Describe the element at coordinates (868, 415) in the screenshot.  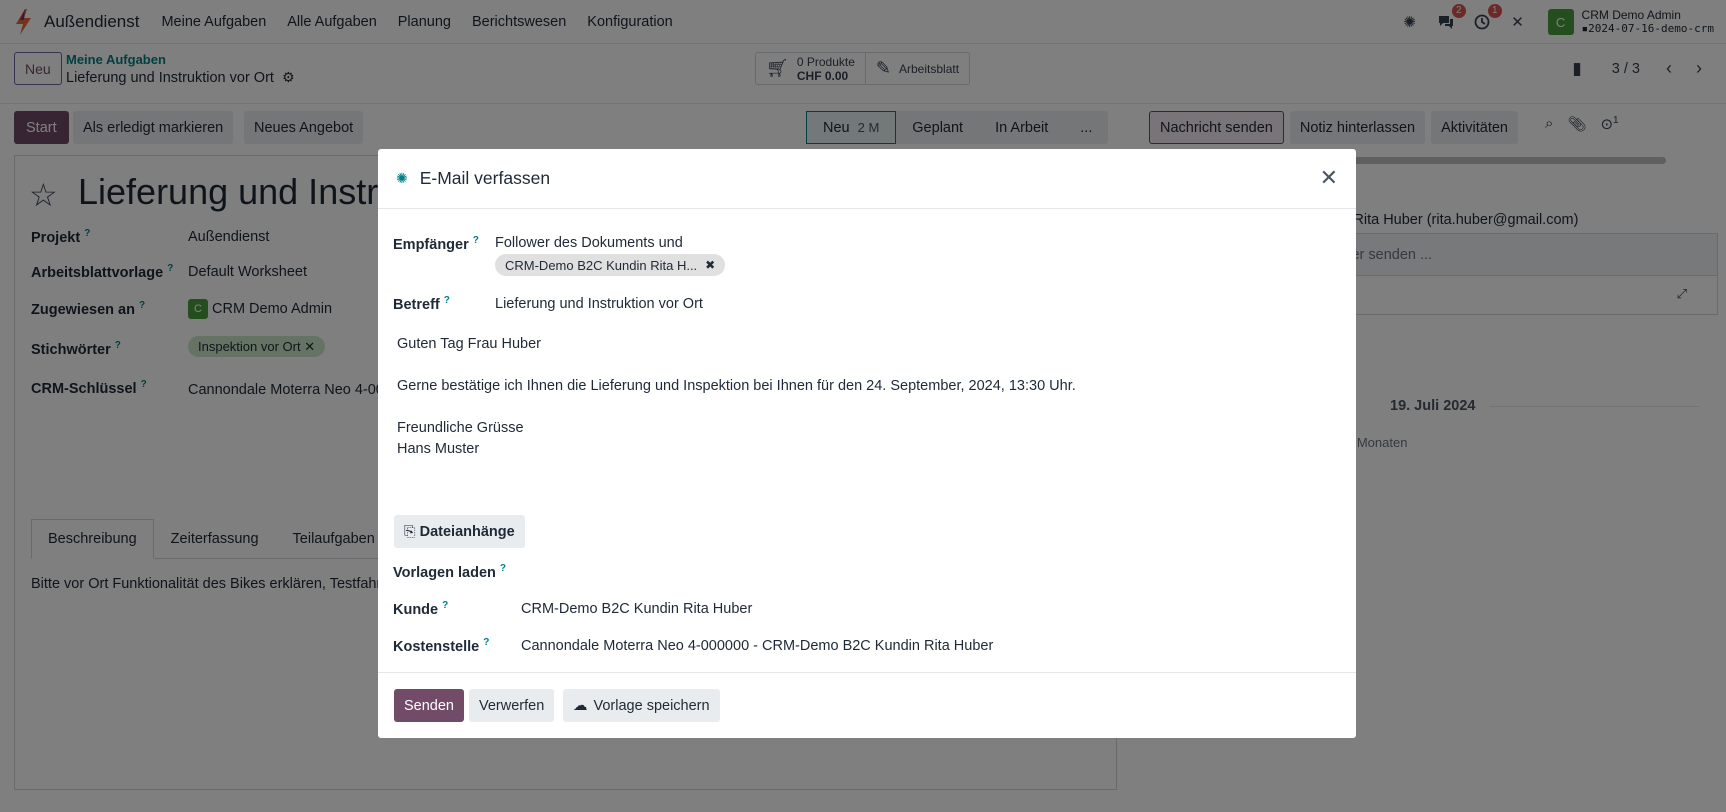
I see `email-body-editor` at that location.